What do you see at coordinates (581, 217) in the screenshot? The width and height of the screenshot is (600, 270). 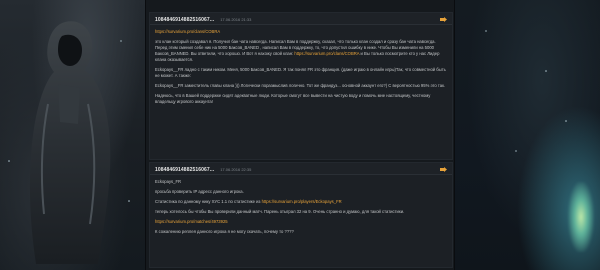 I see `glow-effect` at bounding box center [581, 217].